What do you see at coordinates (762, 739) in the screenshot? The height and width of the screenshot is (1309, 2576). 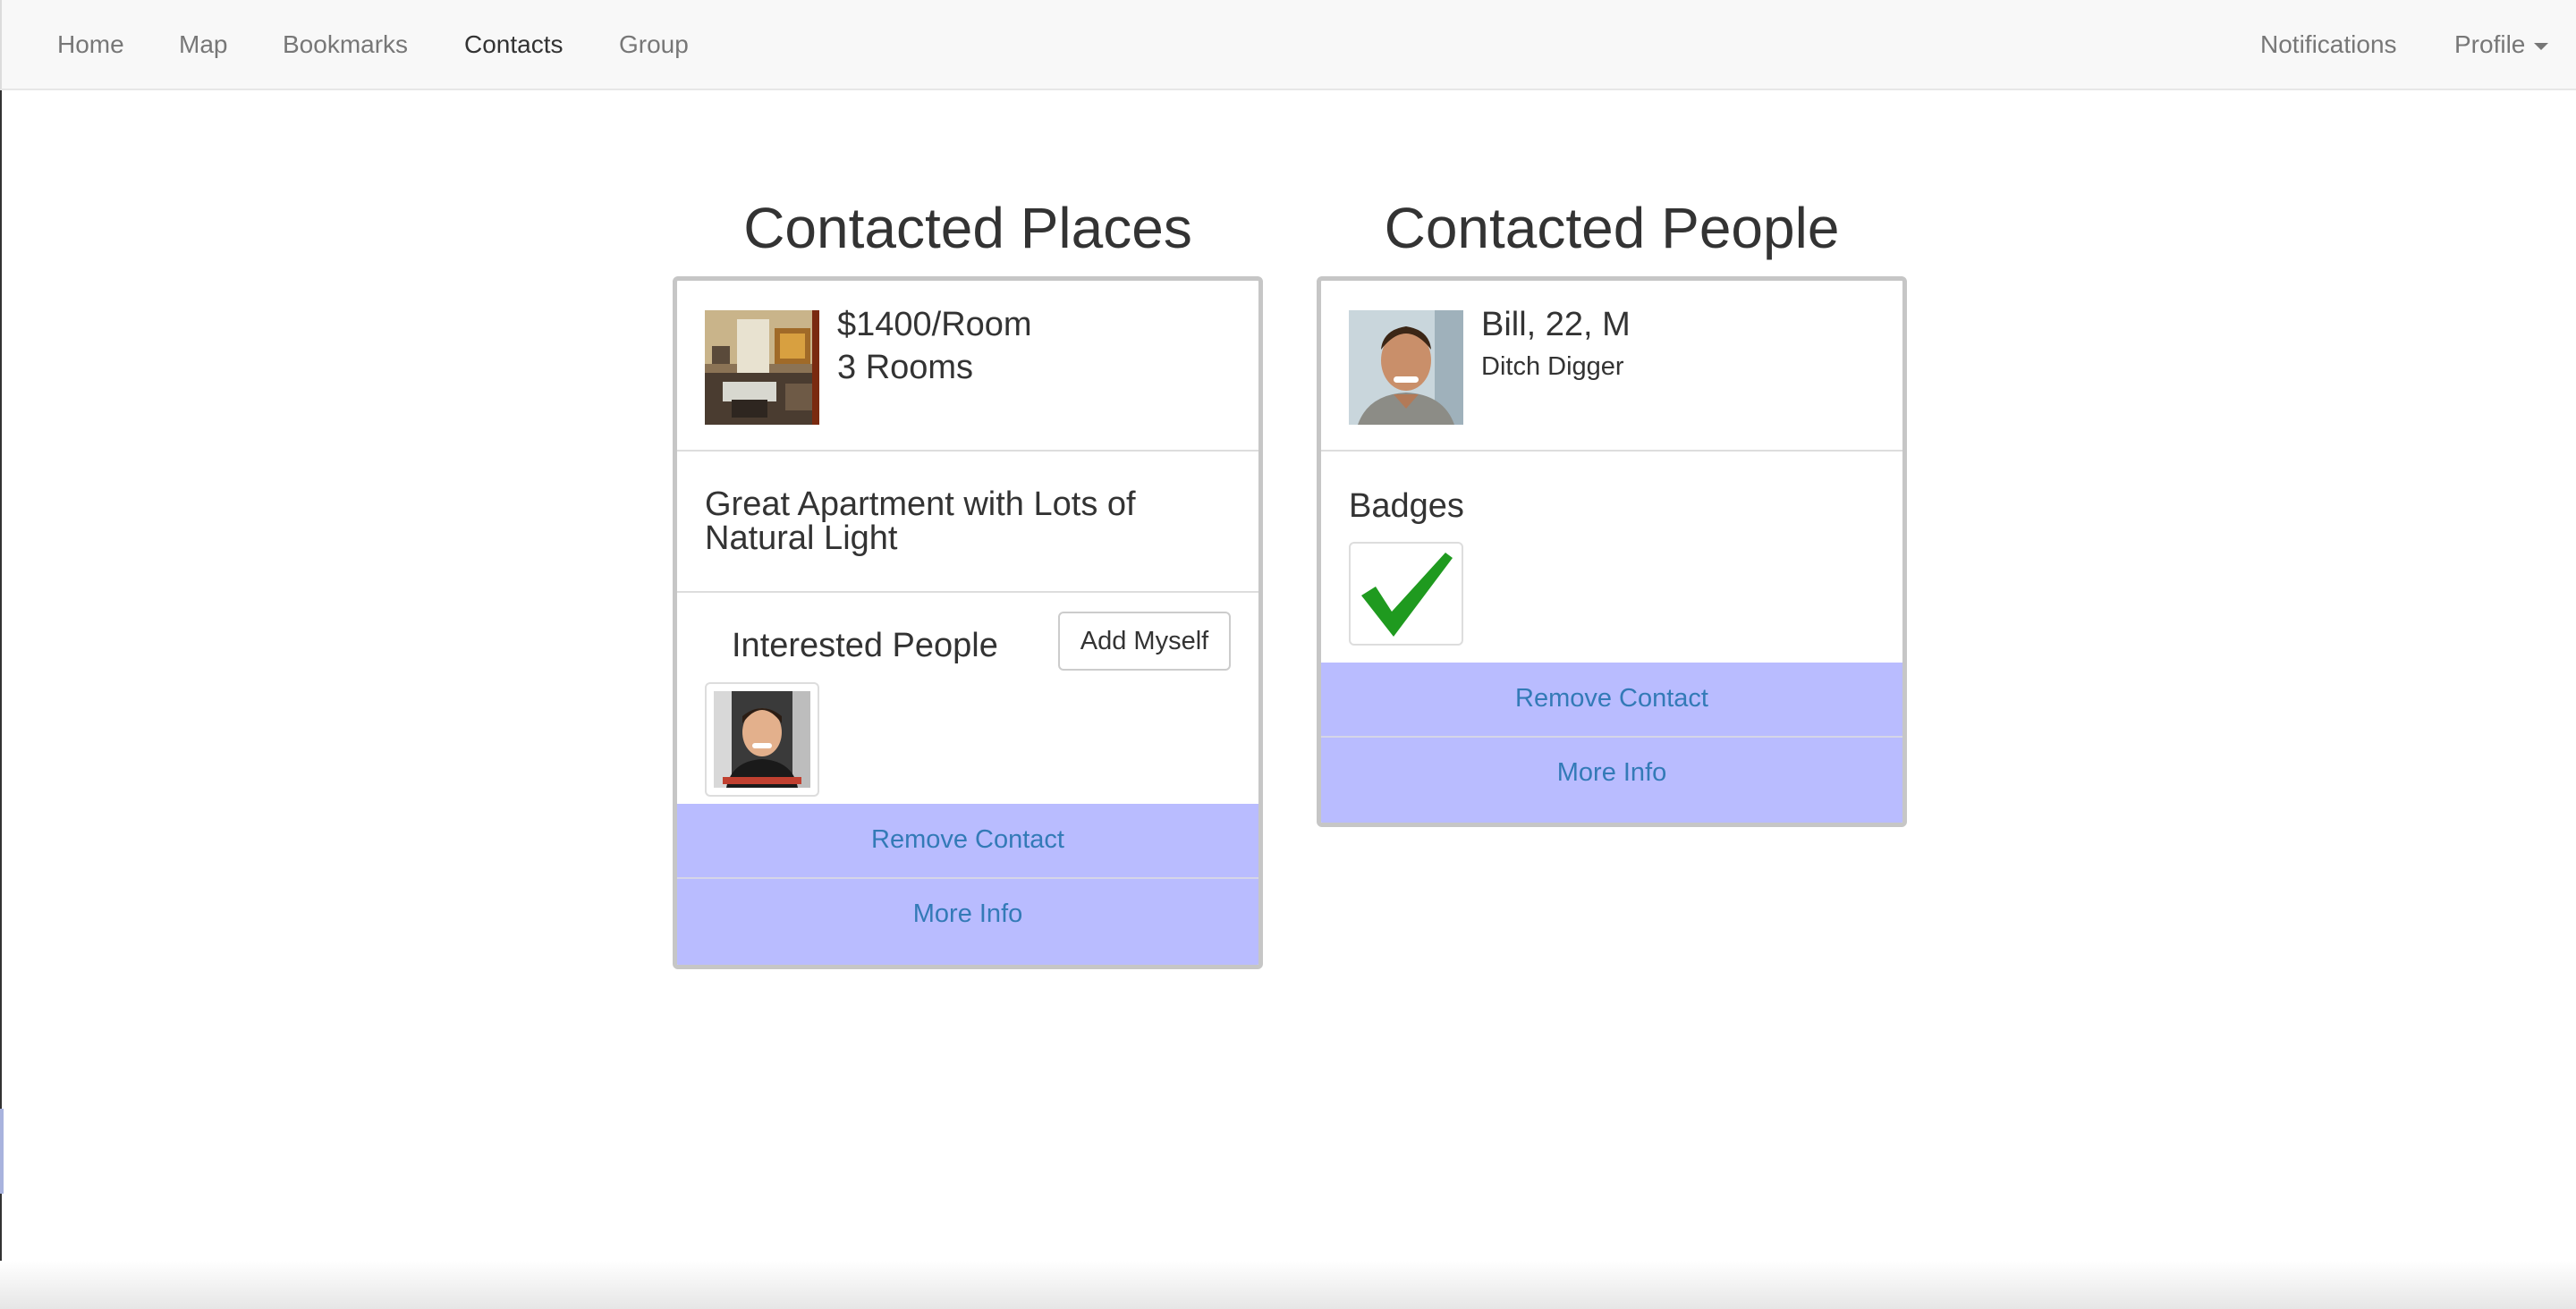 I see `interested-person-avatar` at bounding box center [762, 739].